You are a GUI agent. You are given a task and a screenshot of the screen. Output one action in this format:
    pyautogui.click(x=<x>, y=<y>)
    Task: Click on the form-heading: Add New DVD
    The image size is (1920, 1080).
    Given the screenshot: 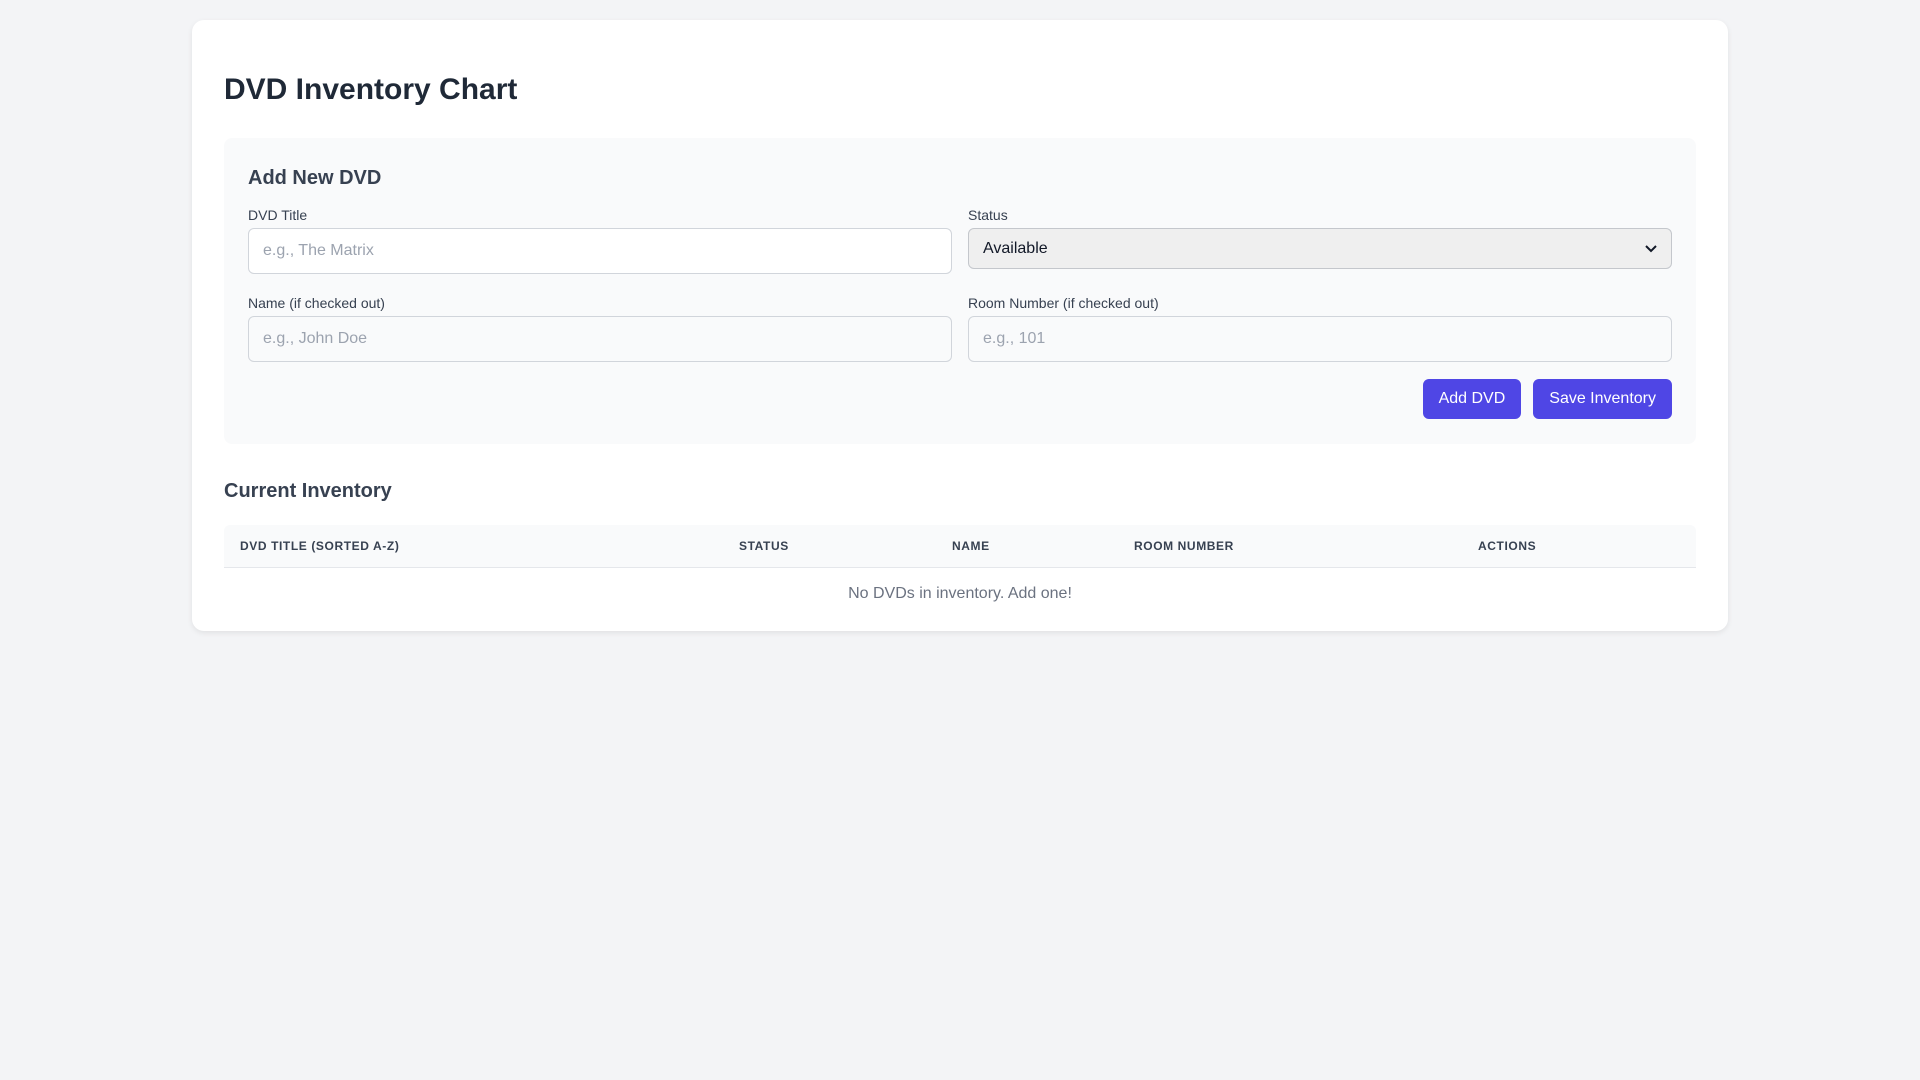 What is the action you would take?
    pyautogui.click(x=315, y=178)
    